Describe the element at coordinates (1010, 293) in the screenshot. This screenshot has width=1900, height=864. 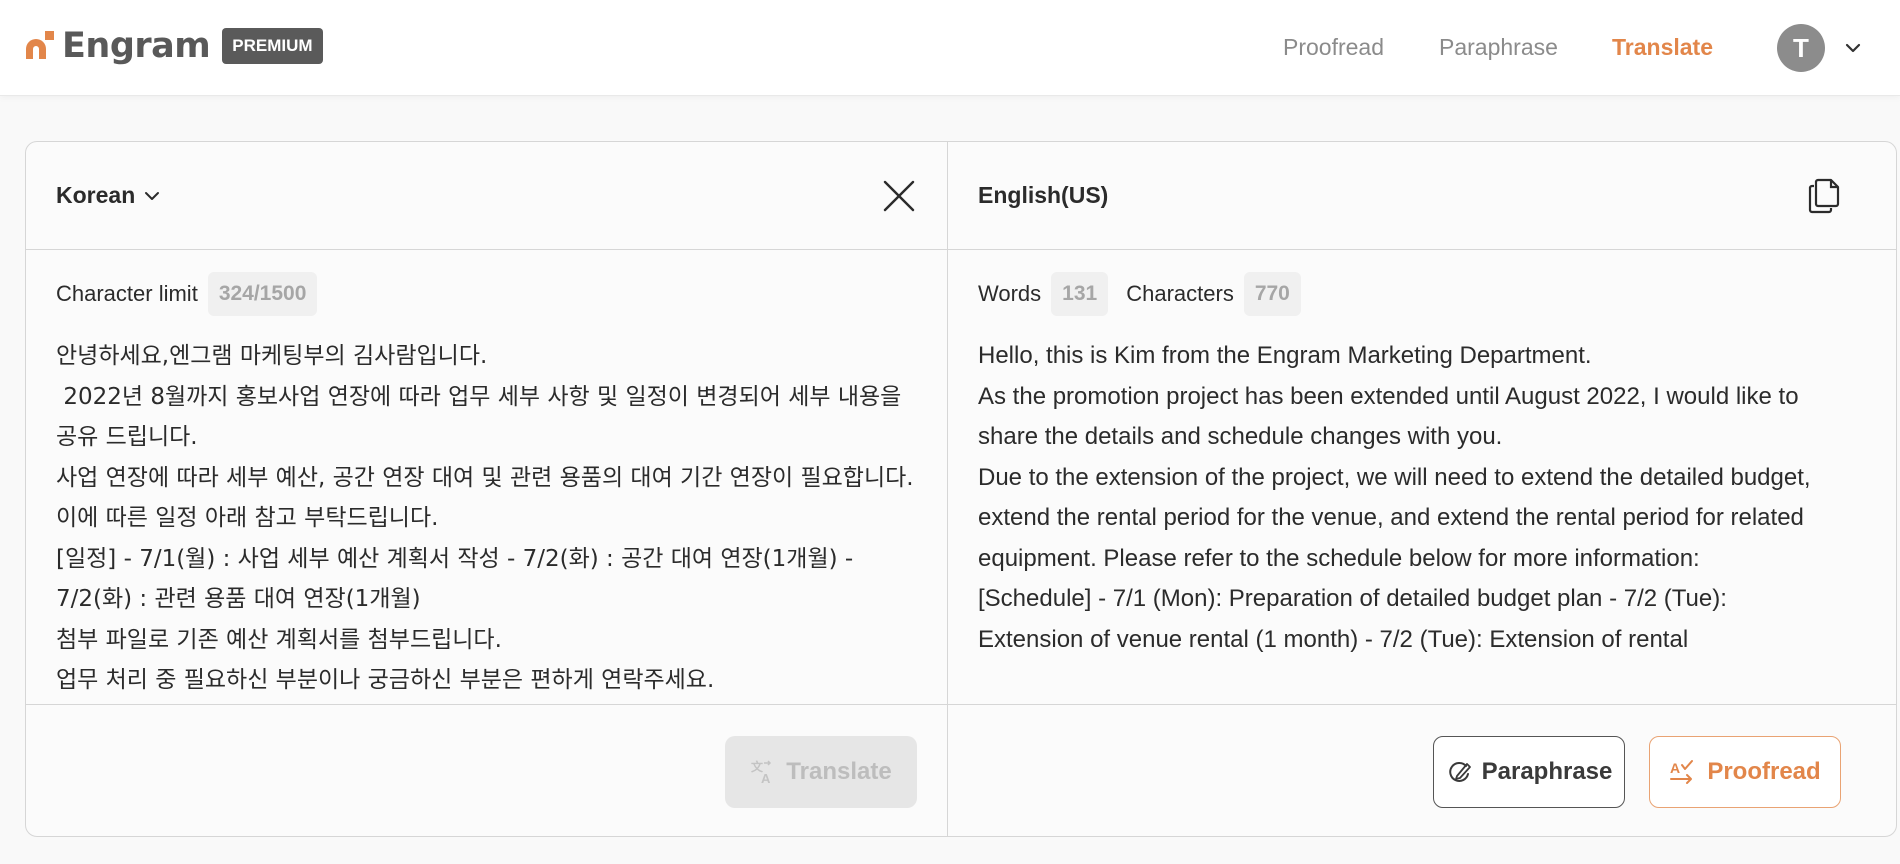
I see `words-label: Words` at that location.